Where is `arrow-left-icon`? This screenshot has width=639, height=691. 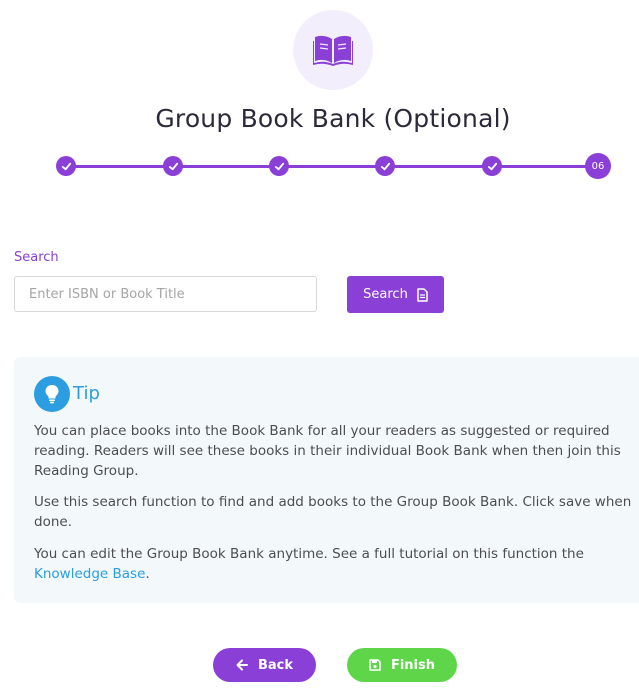 arrow-left-icon is located at coordinates (242, 665).